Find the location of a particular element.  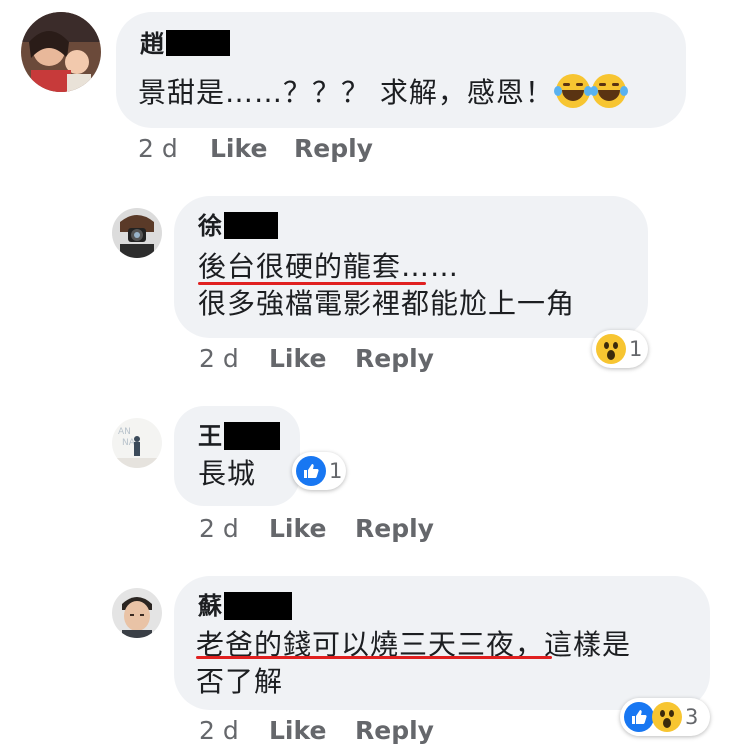

comment-line: 否了解 is located at coordinates (240, 681).